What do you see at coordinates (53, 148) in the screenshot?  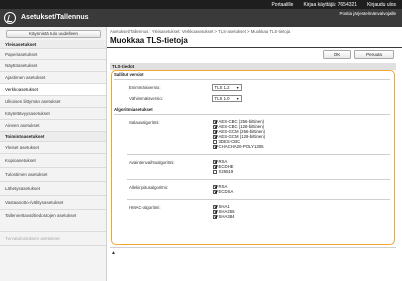 I see `sidebar-item-common: Yleiset asetukset` at bounding box center [53, 148].